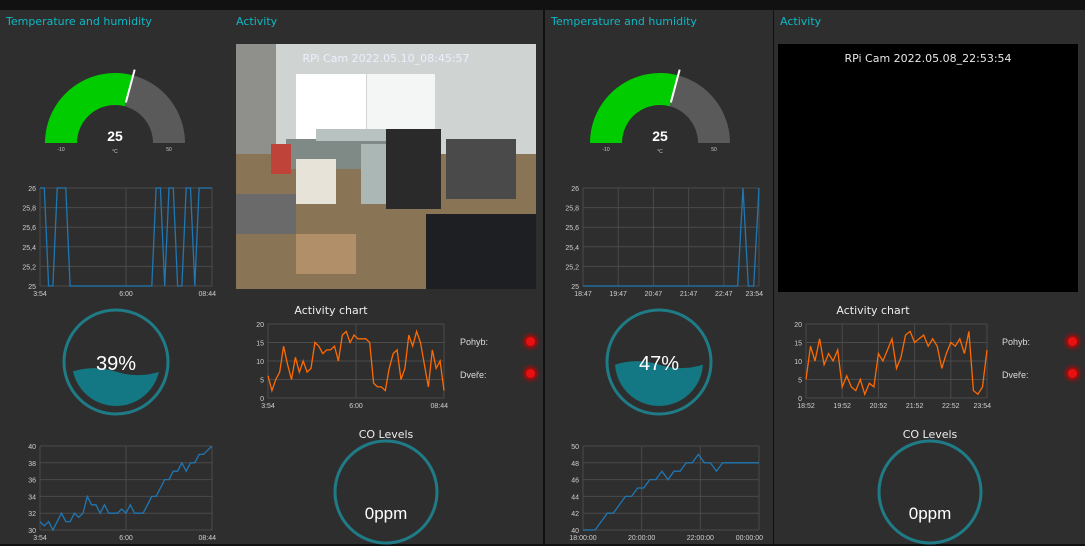  Describe the element at coordinates (122, 493) in the screenshot. I see `humidity-chart-1: 30 32 34 36 38 40 3:54 6:00 08:44` at that location.